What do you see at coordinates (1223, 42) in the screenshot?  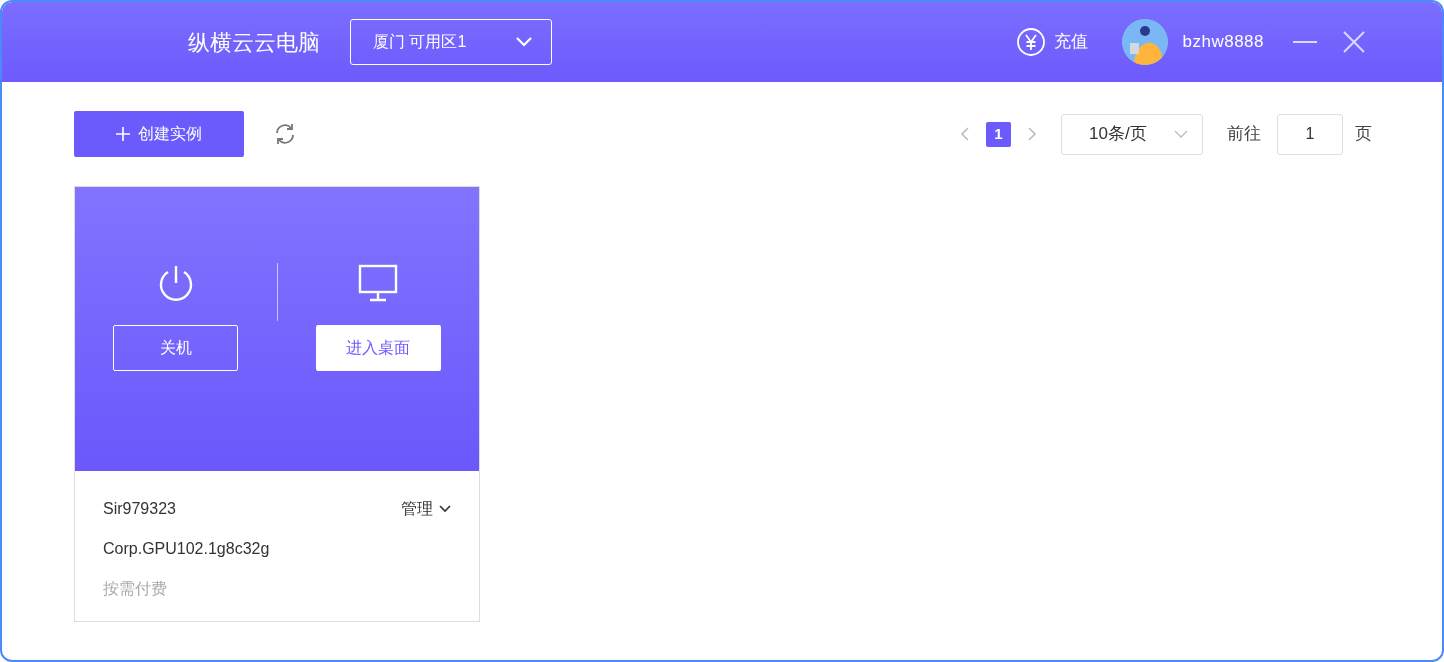 I see `username: bzhw8888` at bounding box center [1223, 42].